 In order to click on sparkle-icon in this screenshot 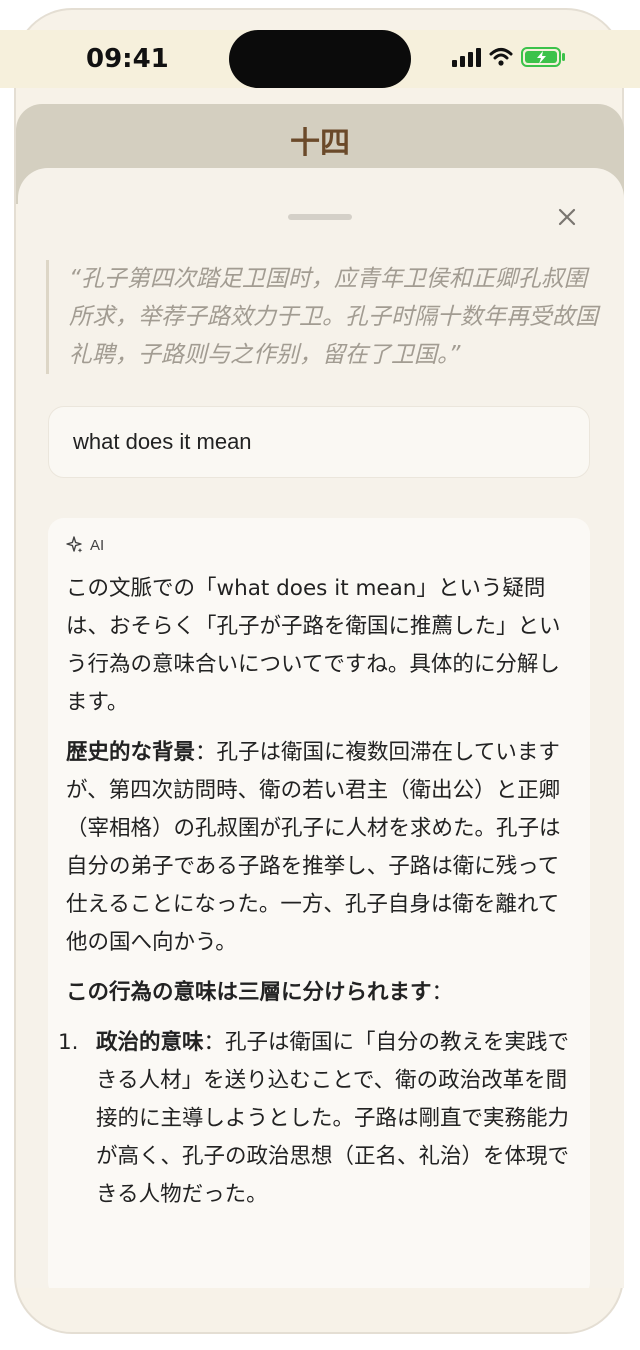, I will do `click(74, 544)`.